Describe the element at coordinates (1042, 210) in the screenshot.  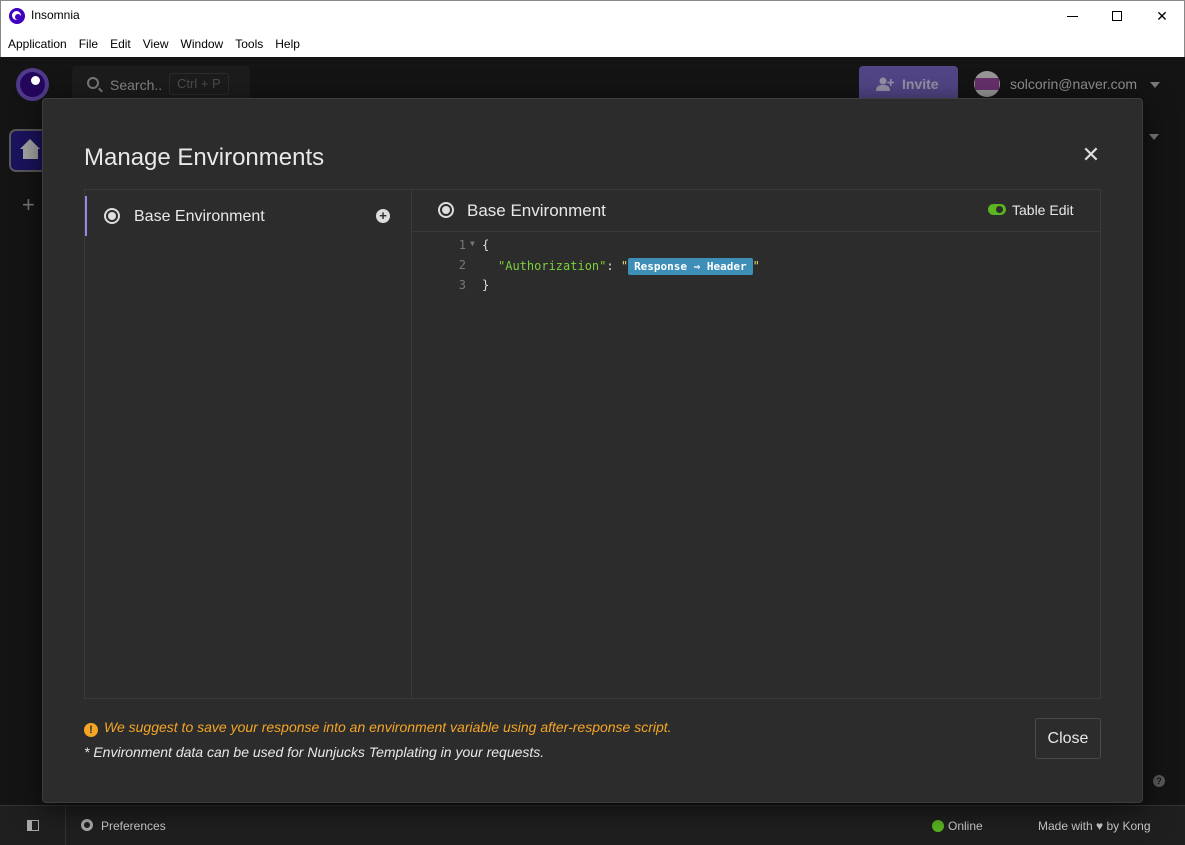
I see `table-edit-label: Table Edit` at that location.